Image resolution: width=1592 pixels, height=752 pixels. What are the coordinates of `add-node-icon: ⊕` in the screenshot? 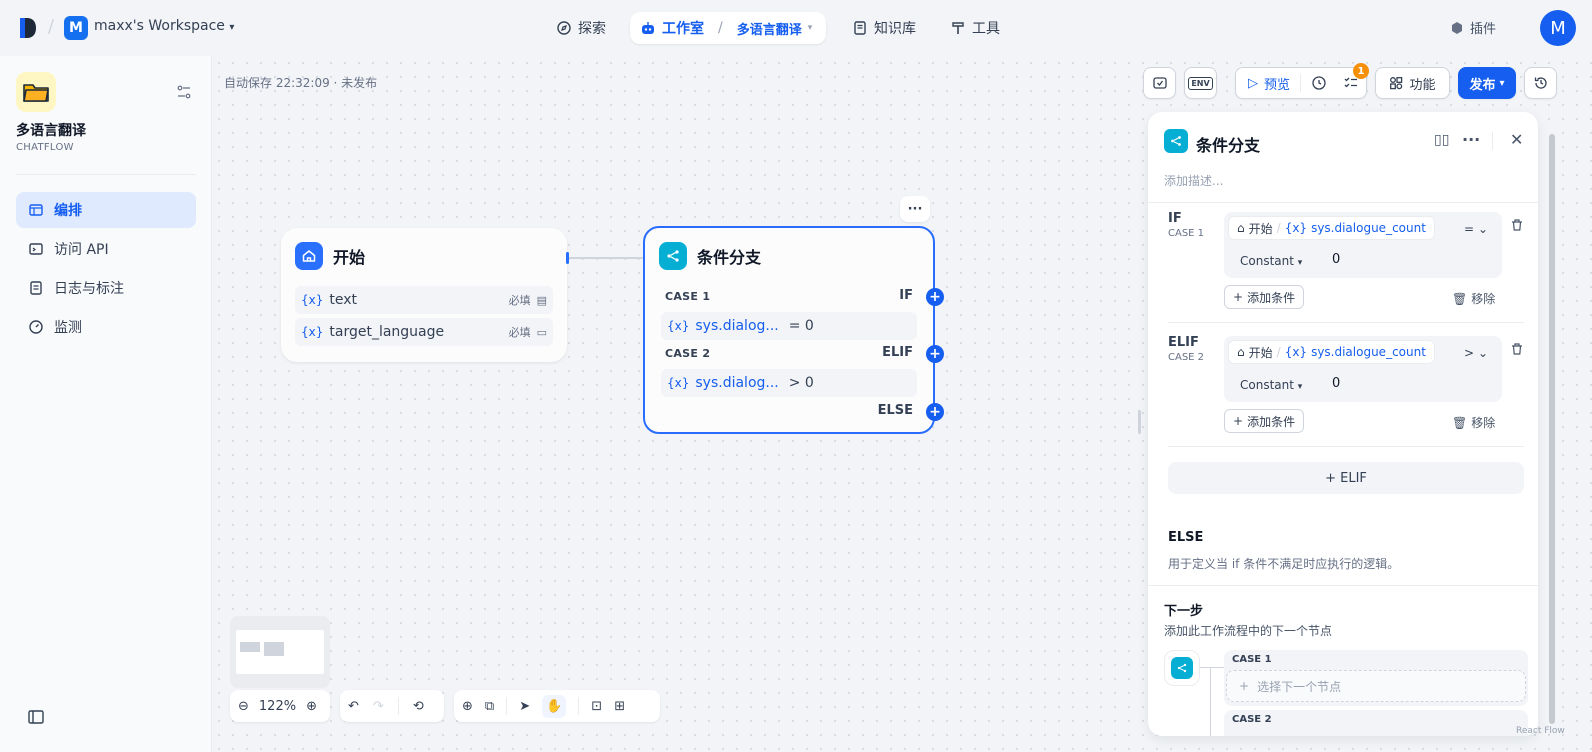 It's located at (467, 706).